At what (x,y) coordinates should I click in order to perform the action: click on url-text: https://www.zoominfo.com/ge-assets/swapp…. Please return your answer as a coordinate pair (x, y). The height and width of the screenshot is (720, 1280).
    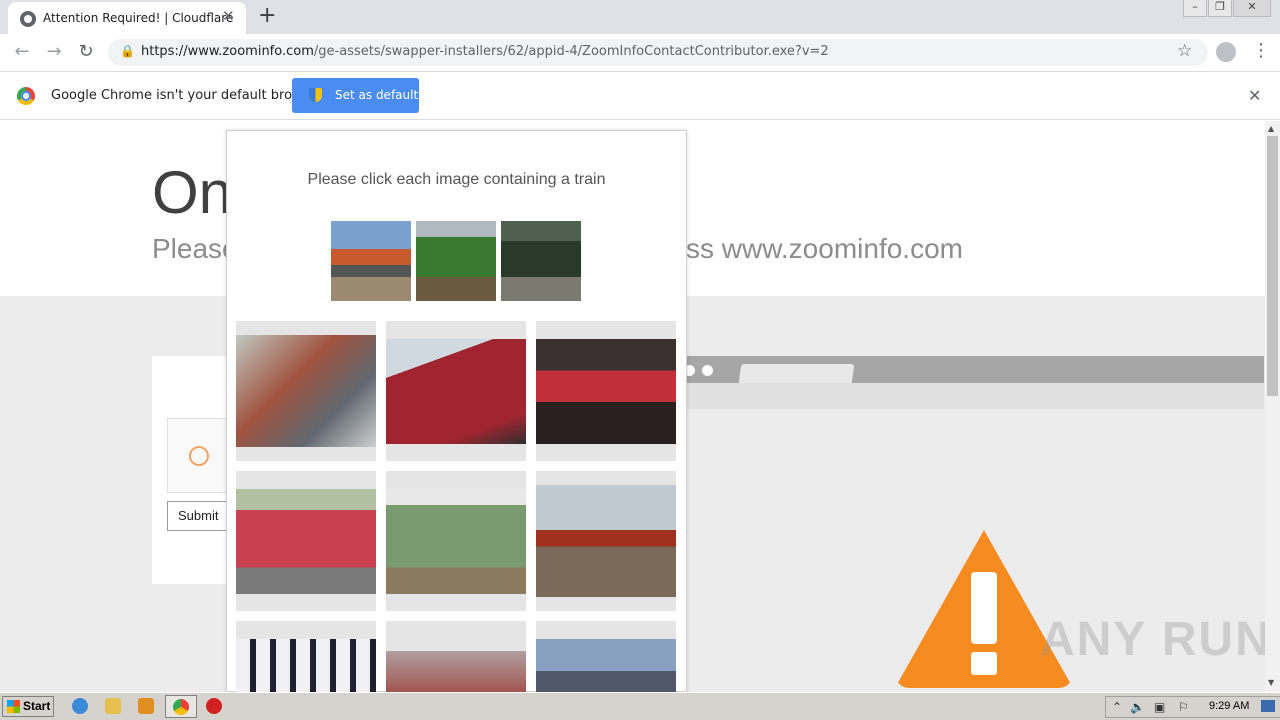
    Looking at the image, I should click on (485, 51).